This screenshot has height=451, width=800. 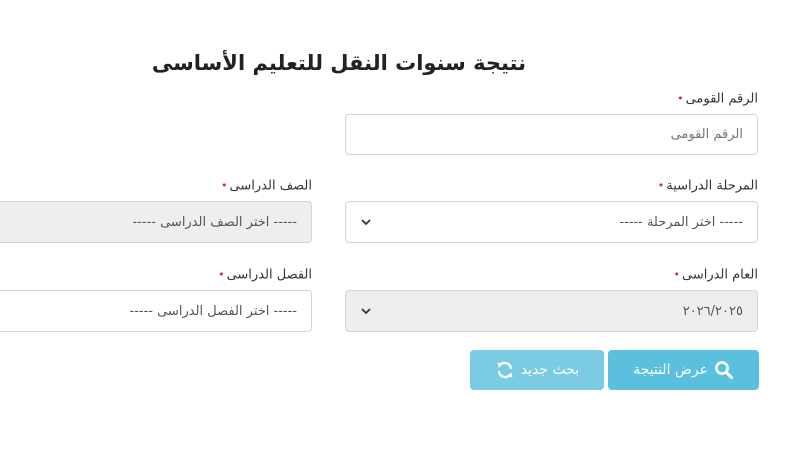 What do you see at coordinates (712, 186) in the screenshot?
I see `stage-label-text: المرحلة الدراسية` at bounding box center [712, 186].